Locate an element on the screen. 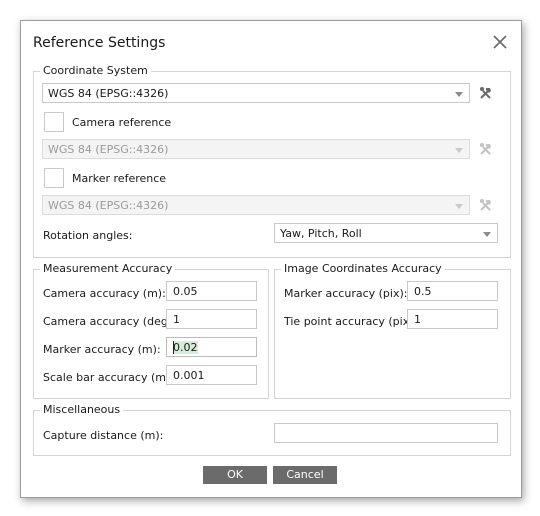 The image size is (540, 516). marker-reference-label: Marker reference is located at coordinates (119, 178).